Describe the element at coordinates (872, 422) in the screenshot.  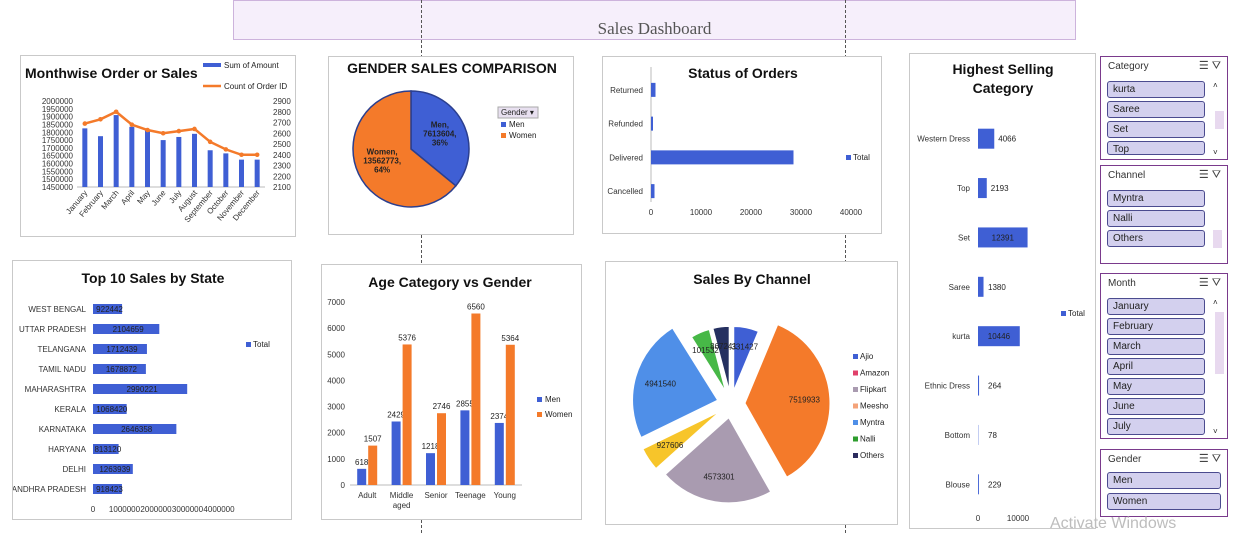
I see `legend-label: Myntra` at that location.